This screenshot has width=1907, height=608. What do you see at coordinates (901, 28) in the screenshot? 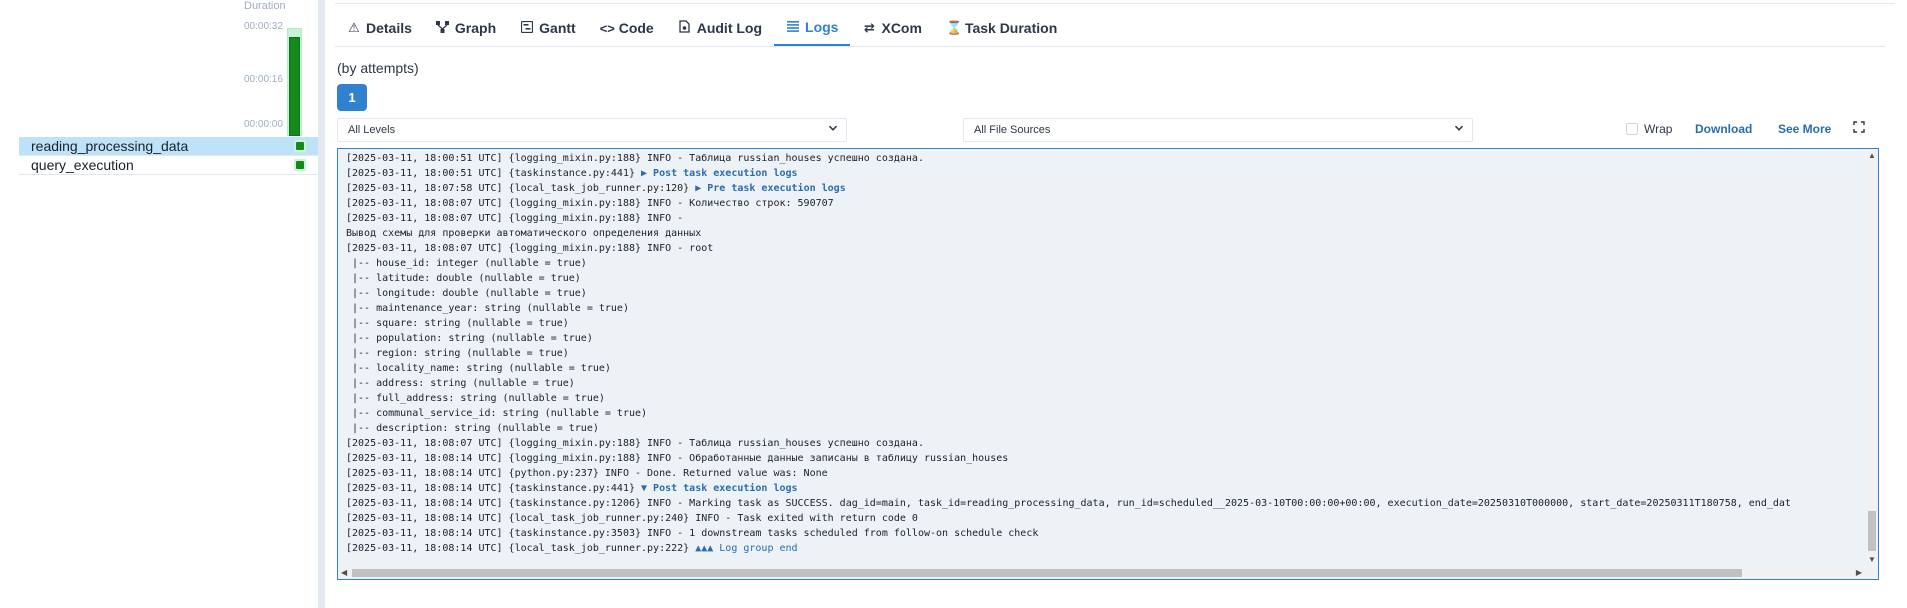
I see `tab-label: XCom` at bounding box center [901, 28].